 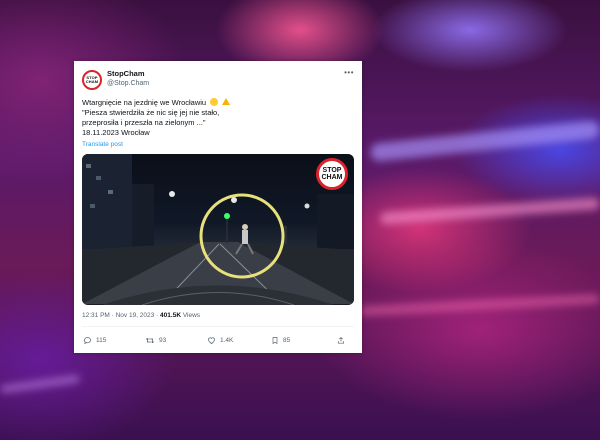 What do you see at coordinates (239, 340) in the screenshot?
I see `like-button: 1.4K` at bounding box center [239, 340].